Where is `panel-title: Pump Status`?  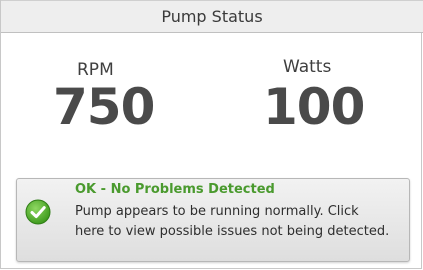 panel-title: Pump Status is located at coordinates (212, 16).